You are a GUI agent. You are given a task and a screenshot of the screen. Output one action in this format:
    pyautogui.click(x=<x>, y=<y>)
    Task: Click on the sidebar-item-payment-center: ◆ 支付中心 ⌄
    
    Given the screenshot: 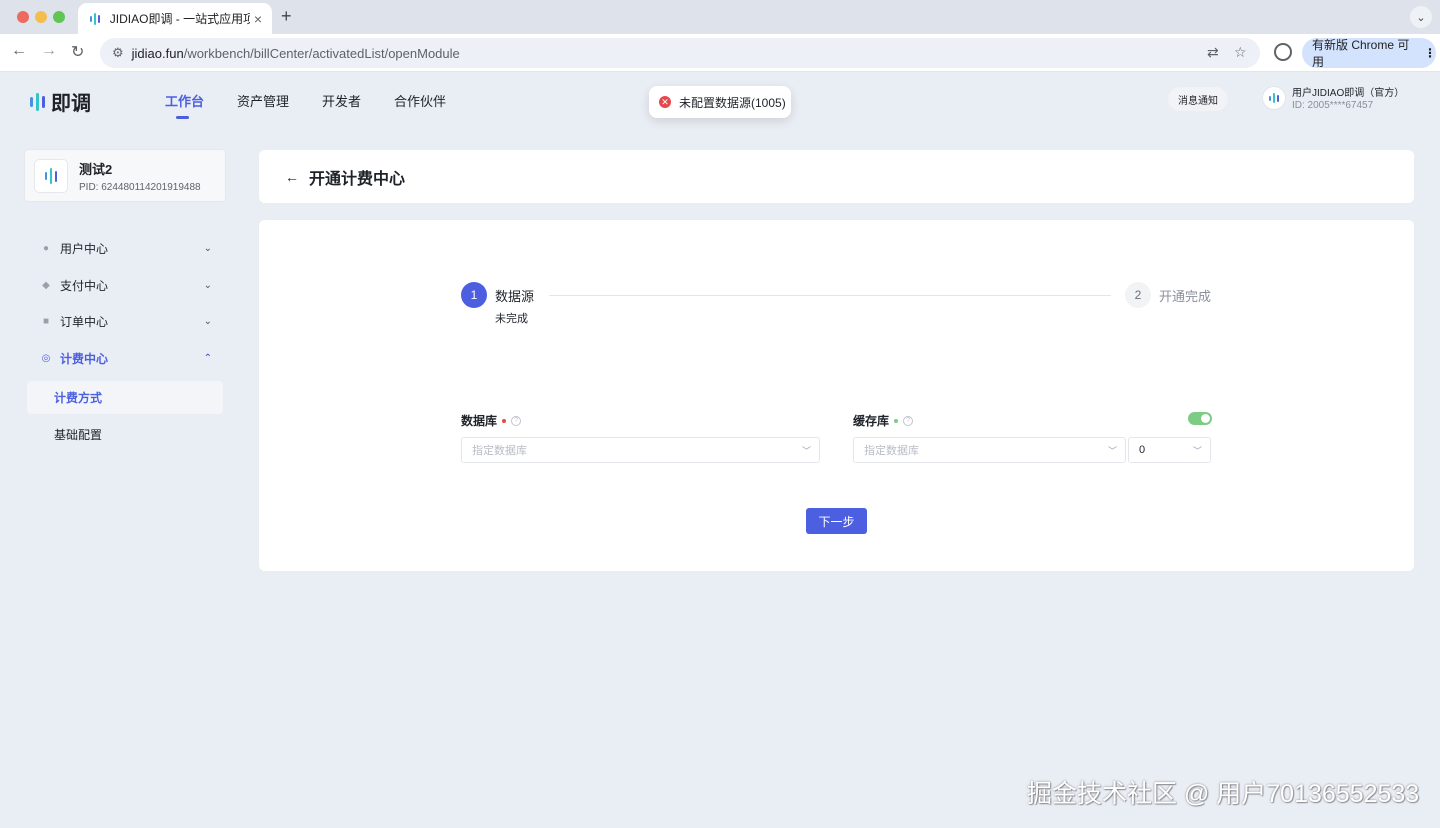 What is the action you would take?
    pyautogui.click(x=126, y=285)
    